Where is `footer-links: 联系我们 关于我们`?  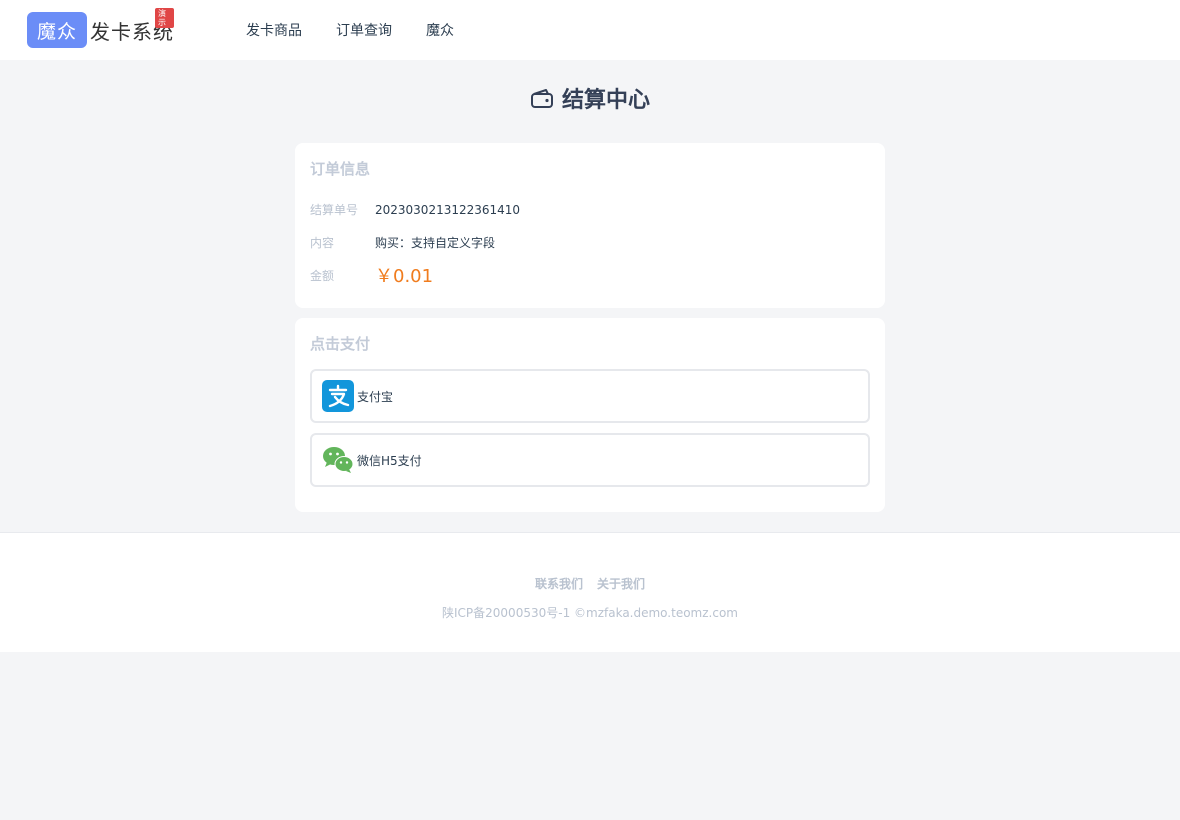
footer-links: 联系我们 关于我们 is located at coordinates (590, 583).